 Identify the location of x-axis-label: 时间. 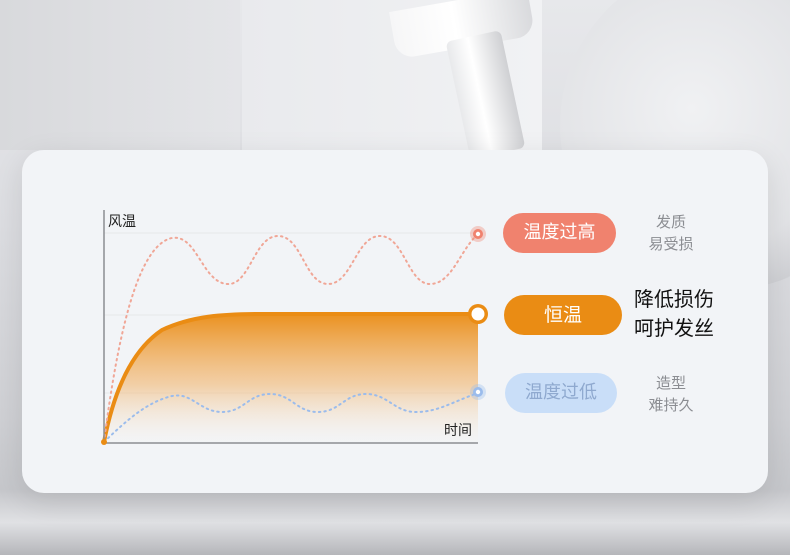
(458, 430).